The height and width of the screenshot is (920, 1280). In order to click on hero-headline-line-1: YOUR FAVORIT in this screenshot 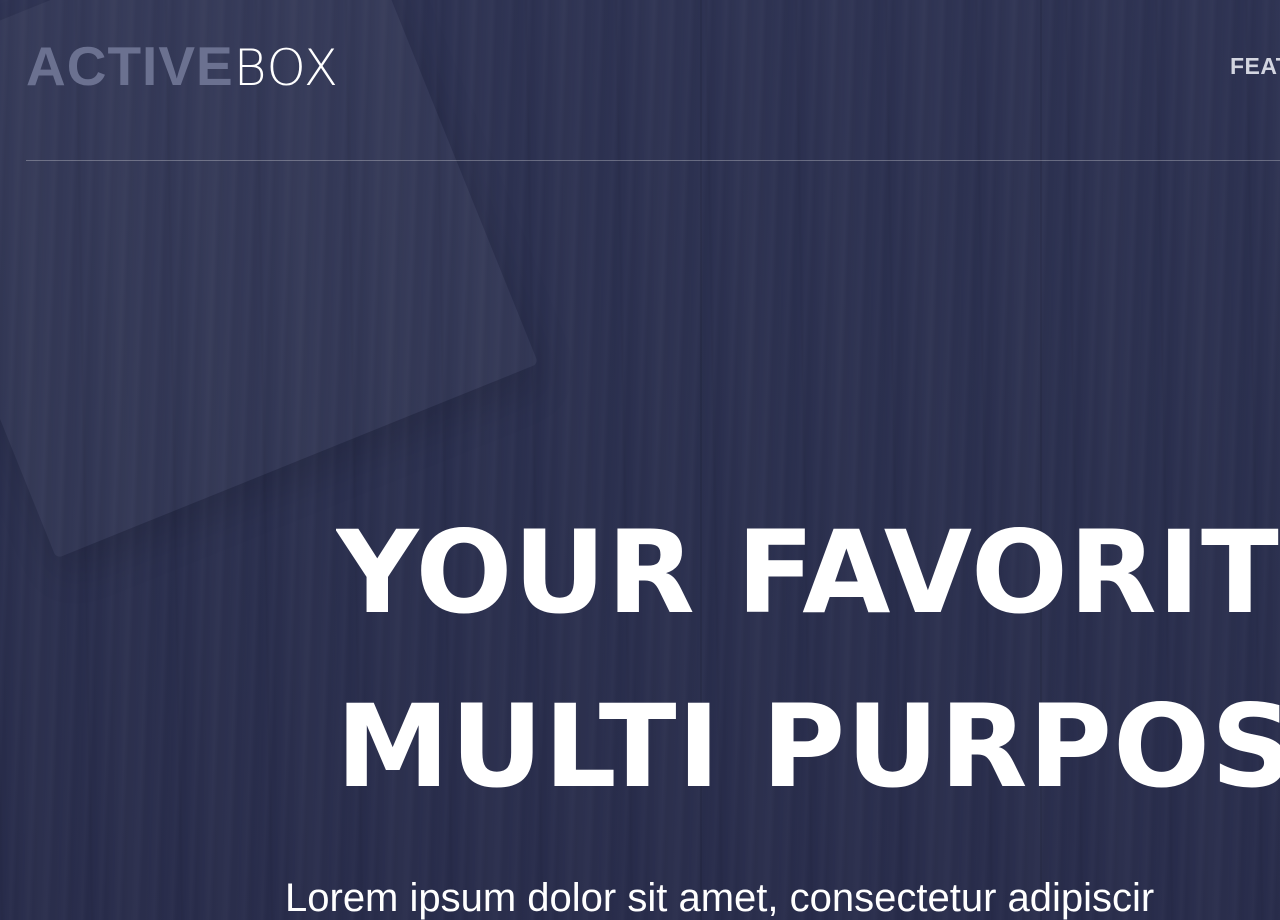, I will do `click(808, 572)`.